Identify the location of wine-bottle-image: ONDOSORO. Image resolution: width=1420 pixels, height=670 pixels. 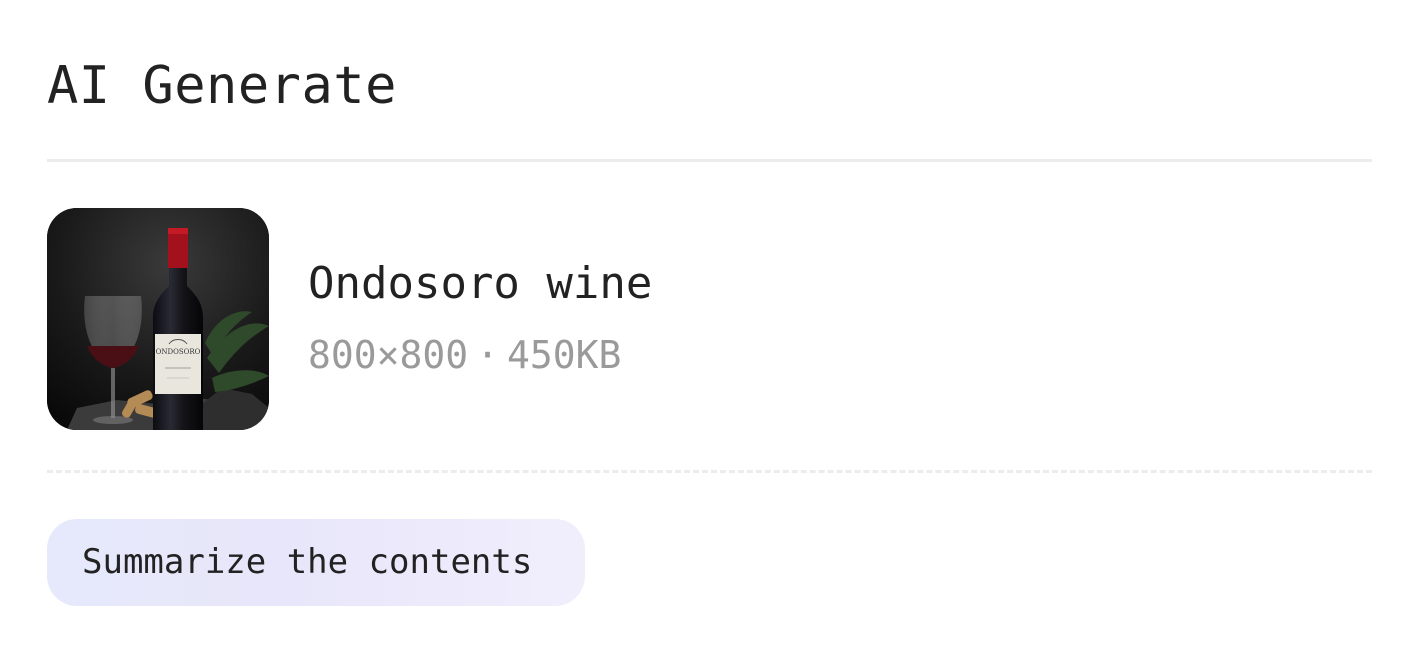
(158, 319).